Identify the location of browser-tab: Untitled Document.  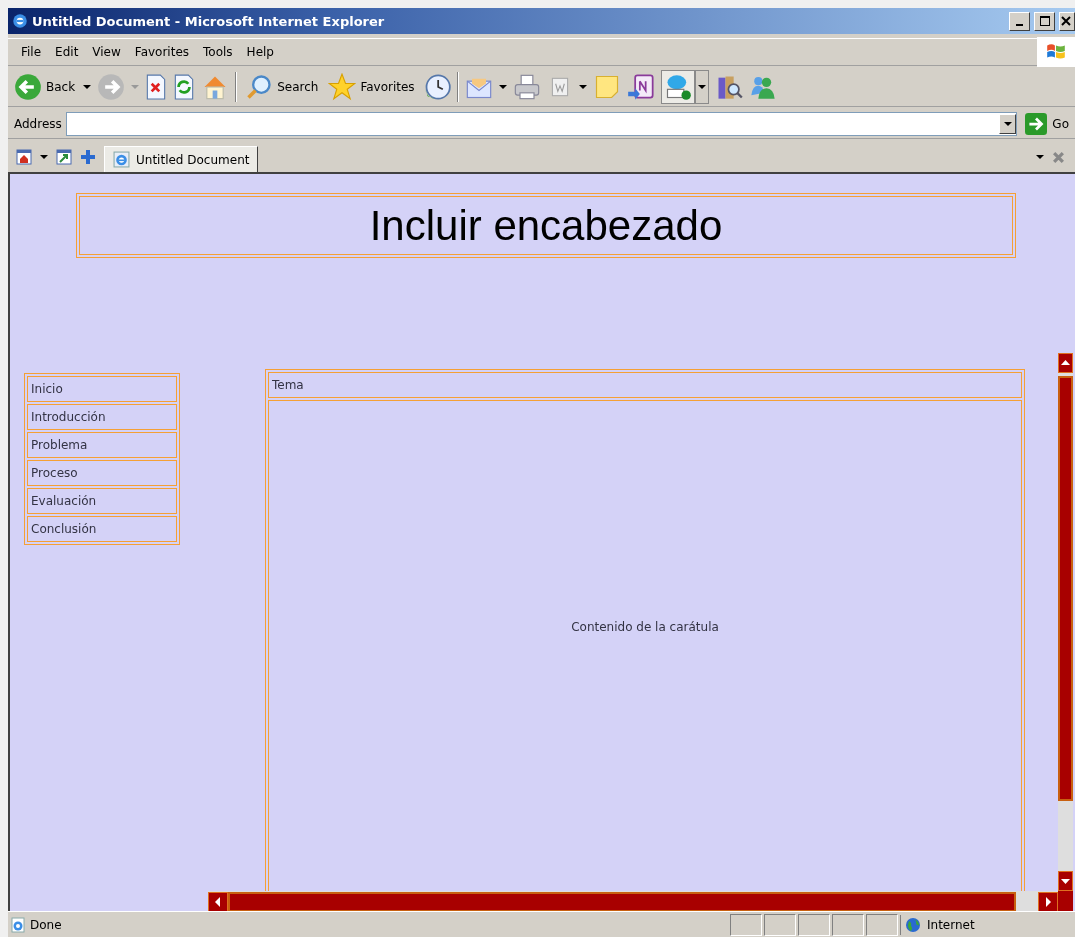
(181, 159).